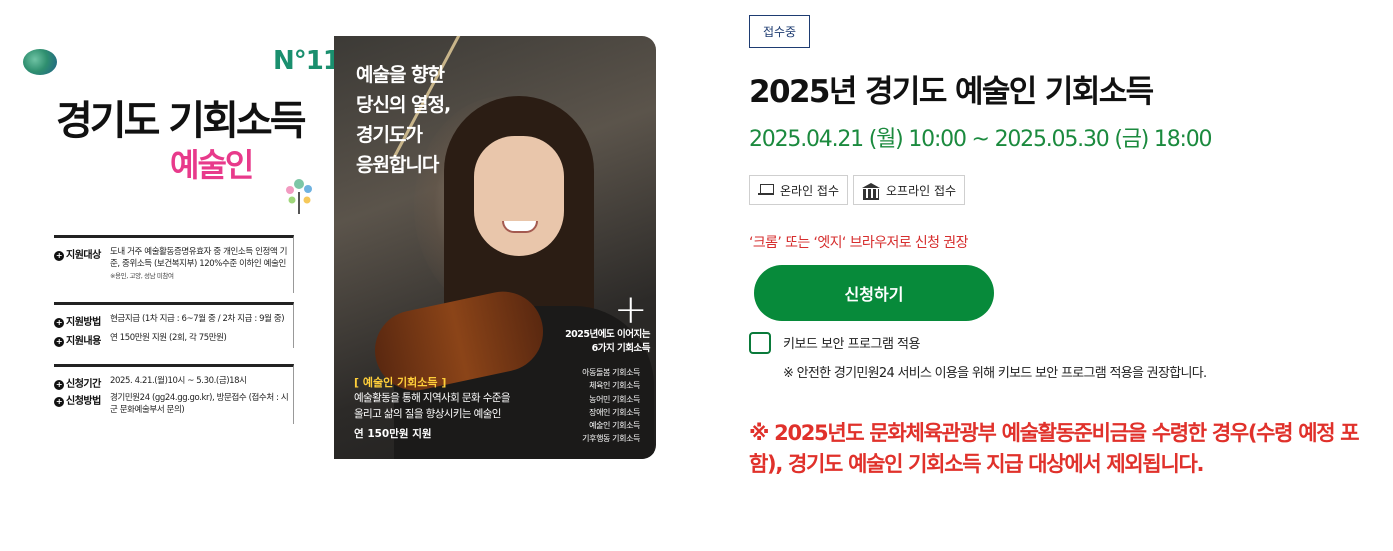  I want to click on poster-program-item: 기후행동 기회소득, so click(611, 439).